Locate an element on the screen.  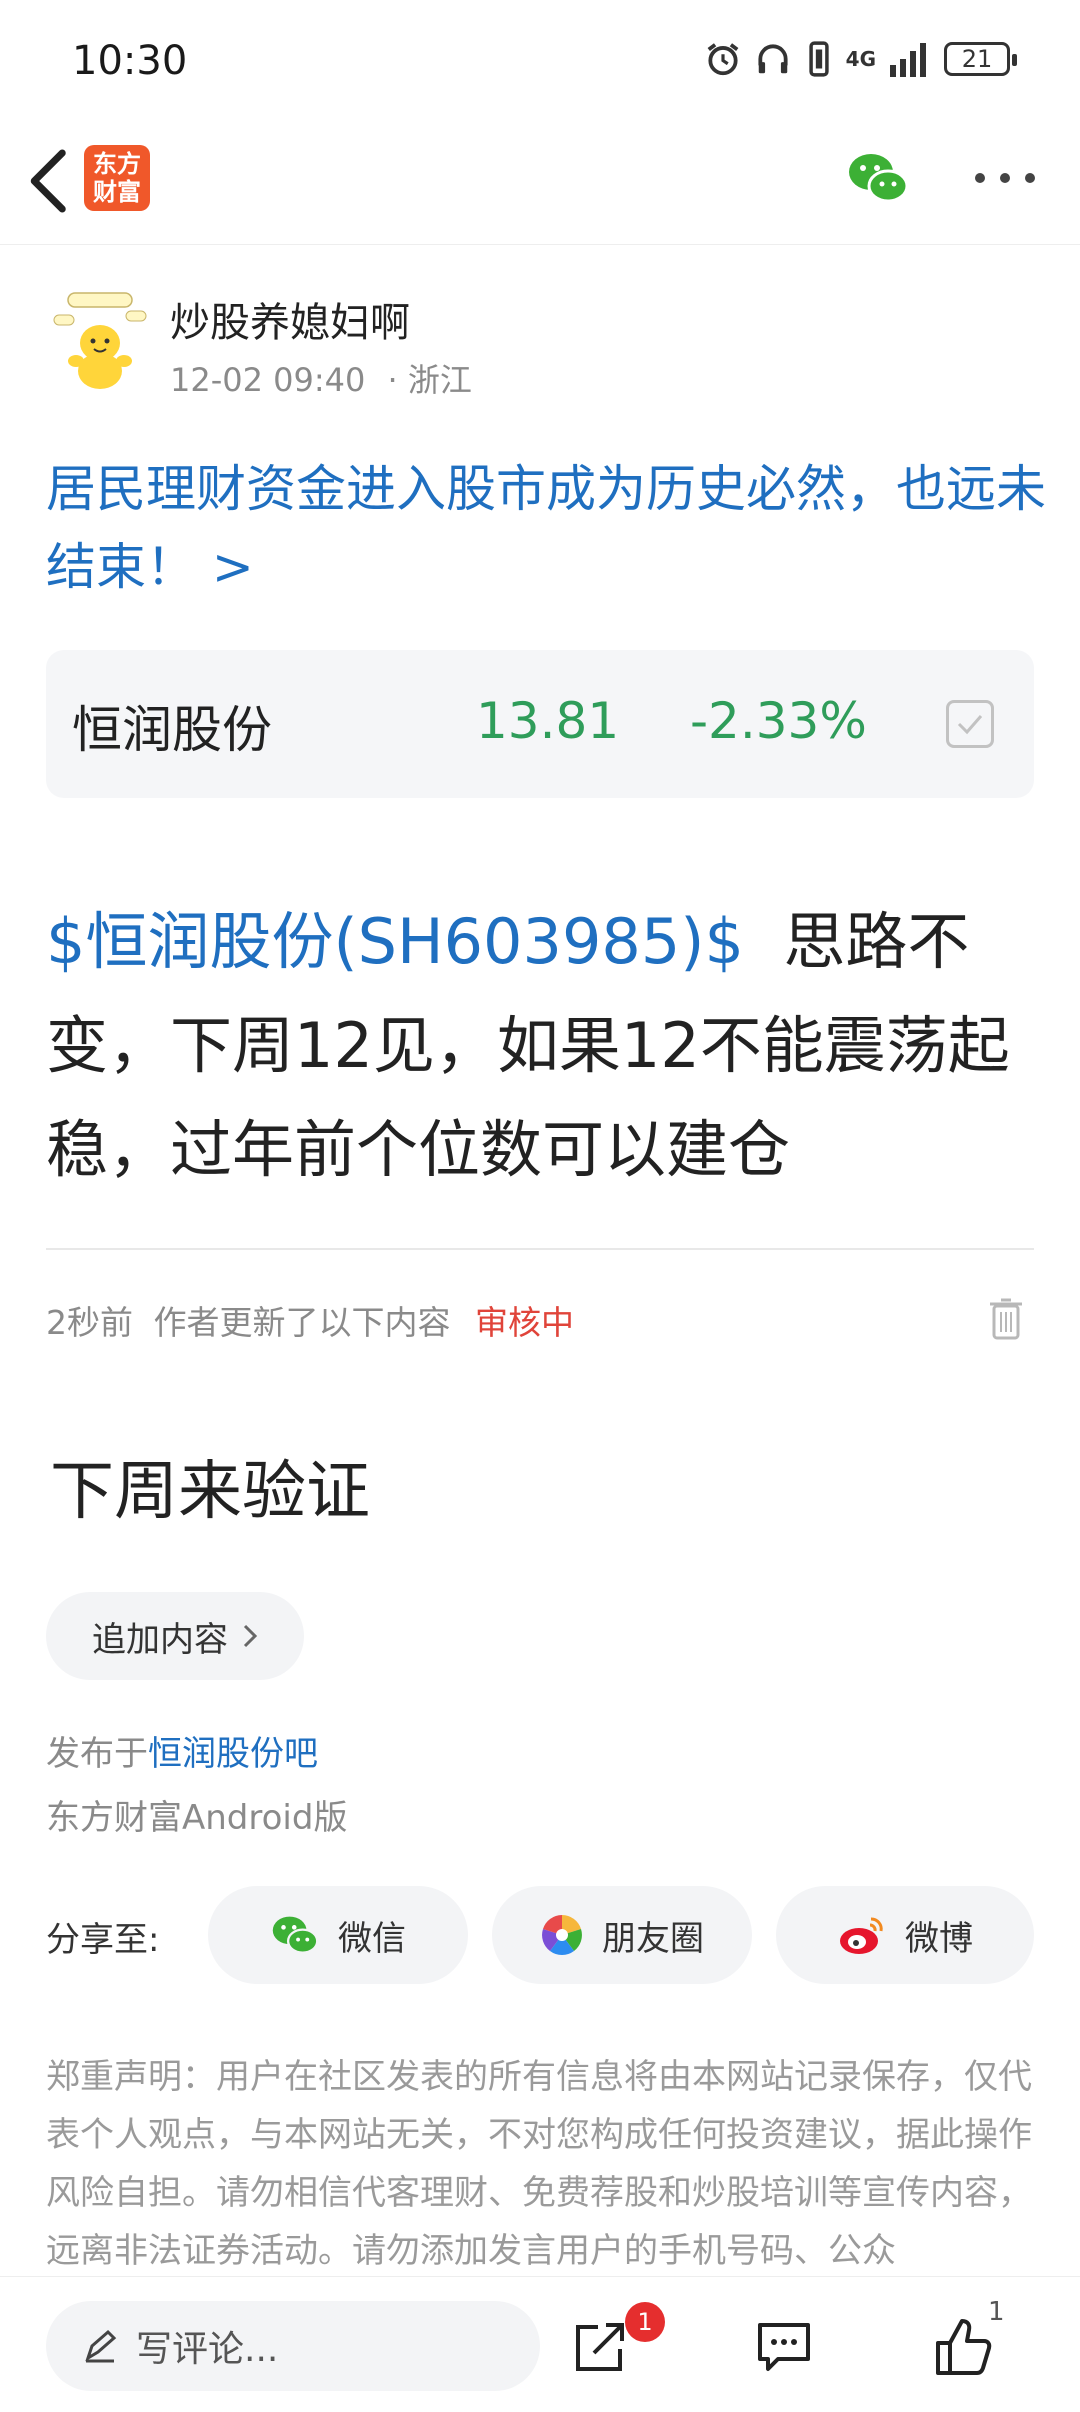
author-avatar is located at coordinates (100, 339).